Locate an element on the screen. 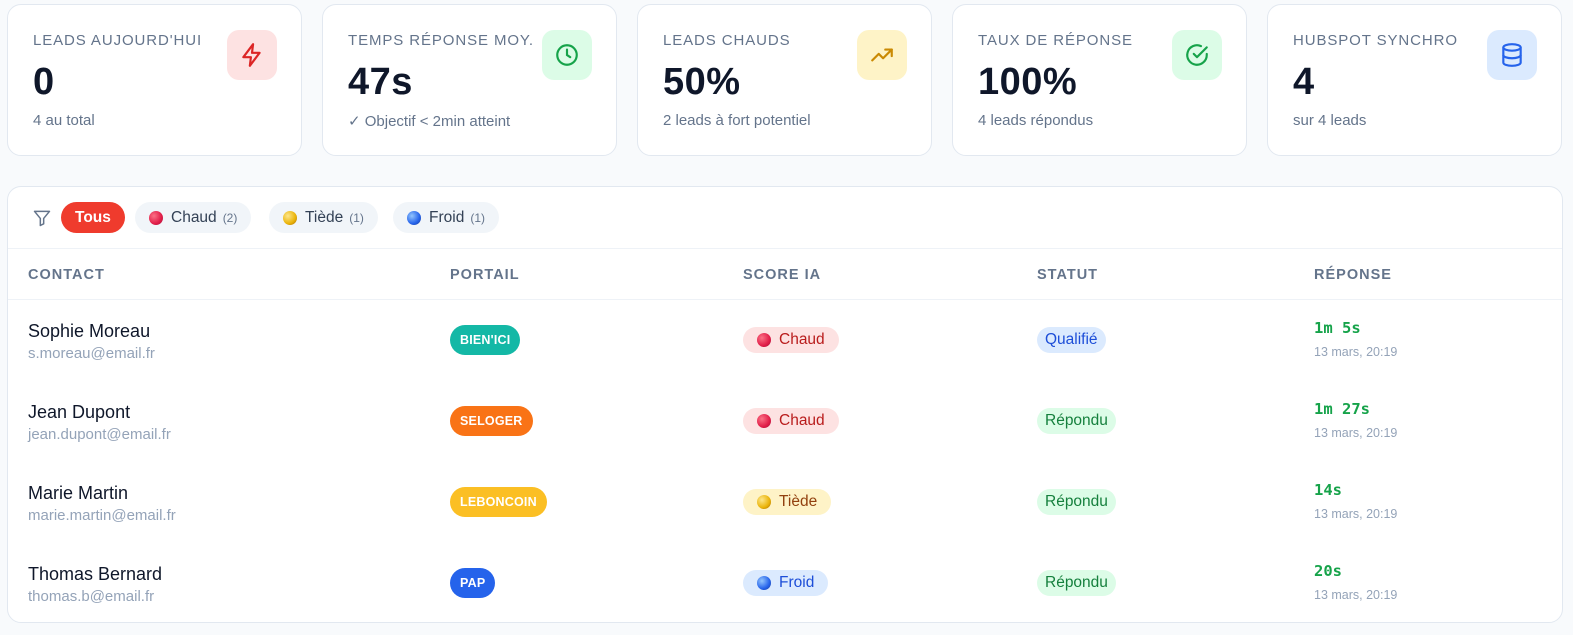  stat-label: HUBSPOT SYNCHRO is located at coordinates (1375, 40).